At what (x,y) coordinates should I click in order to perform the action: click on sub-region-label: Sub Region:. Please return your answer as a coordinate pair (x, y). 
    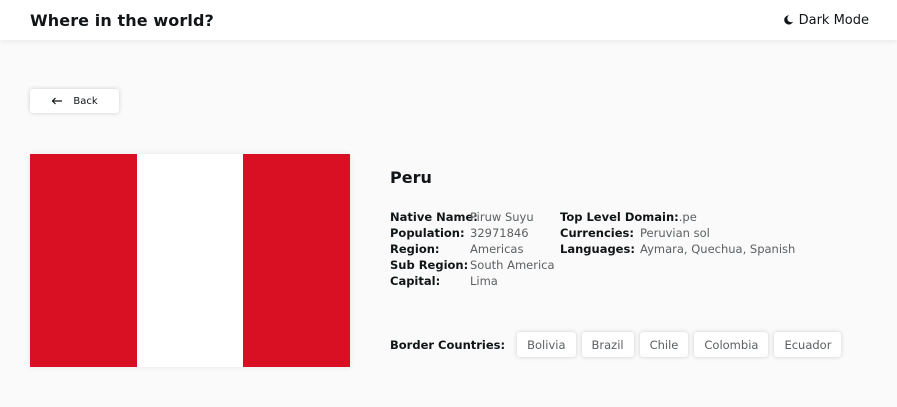
    Looking at the image, I should click on (429, 265).